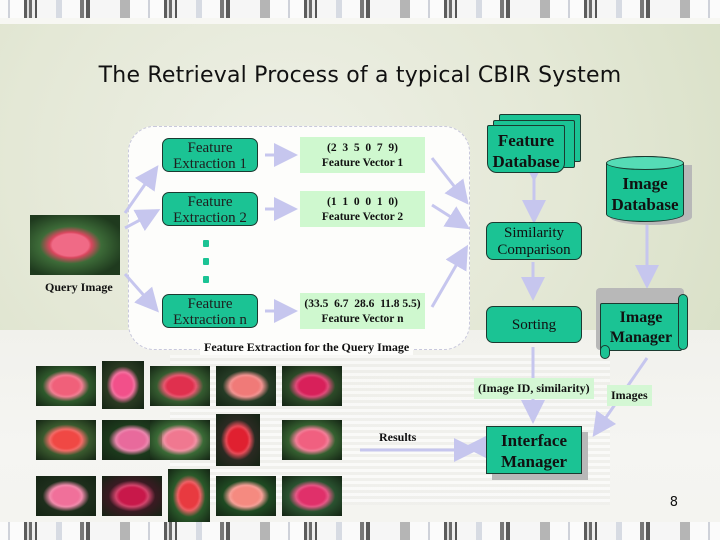 Image resolution: width=720 pixels, height=540 pixels. Describe the element at coordinates (683, 322) in the screenshot. I see `scroll-curl-right` at that location.